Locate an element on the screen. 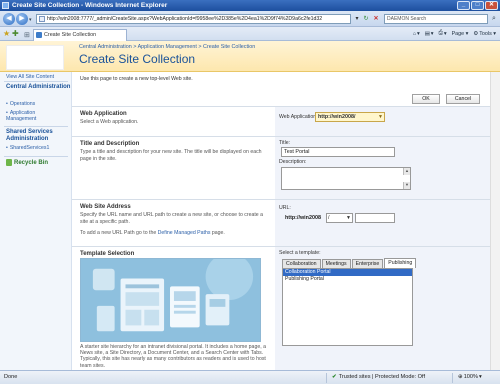 The height and width of the screenshot is (384, 500). url-label: URL: is located at coordinates (285, 208).